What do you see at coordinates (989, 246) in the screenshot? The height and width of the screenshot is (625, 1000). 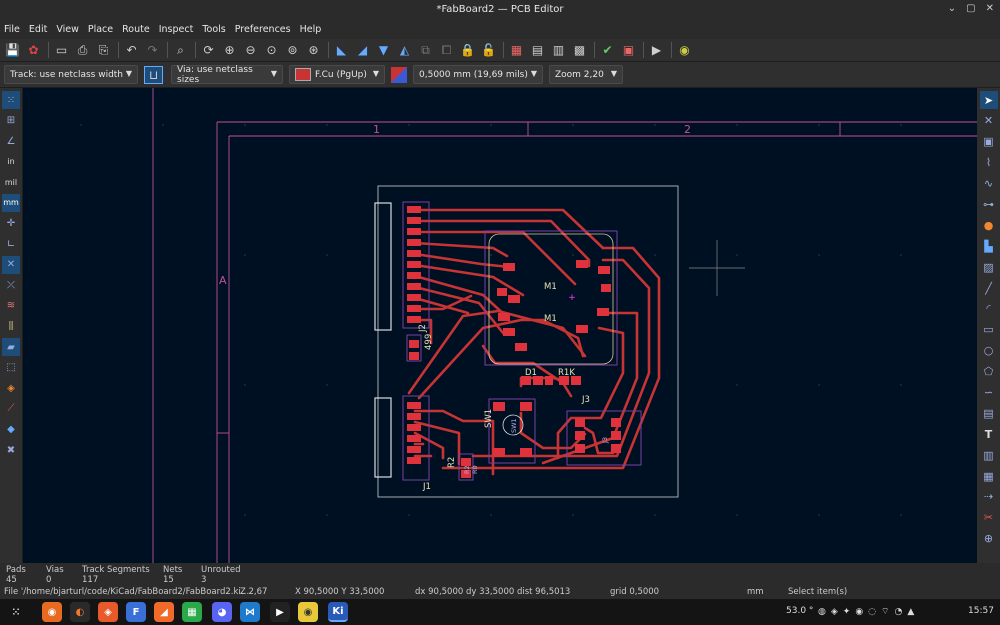 I see `add-zone-icon: ▙` at bounding box center [989, 246].